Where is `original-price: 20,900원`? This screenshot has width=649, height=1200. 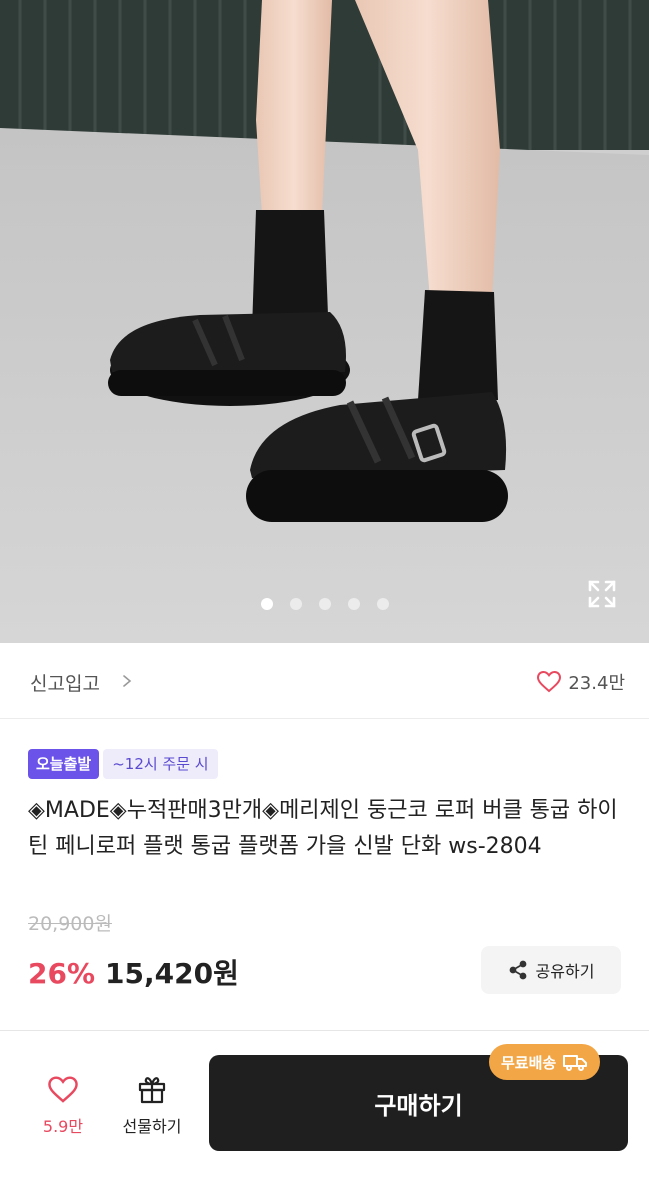 original-price: 20,900원 is located at coordinates (70, 924).